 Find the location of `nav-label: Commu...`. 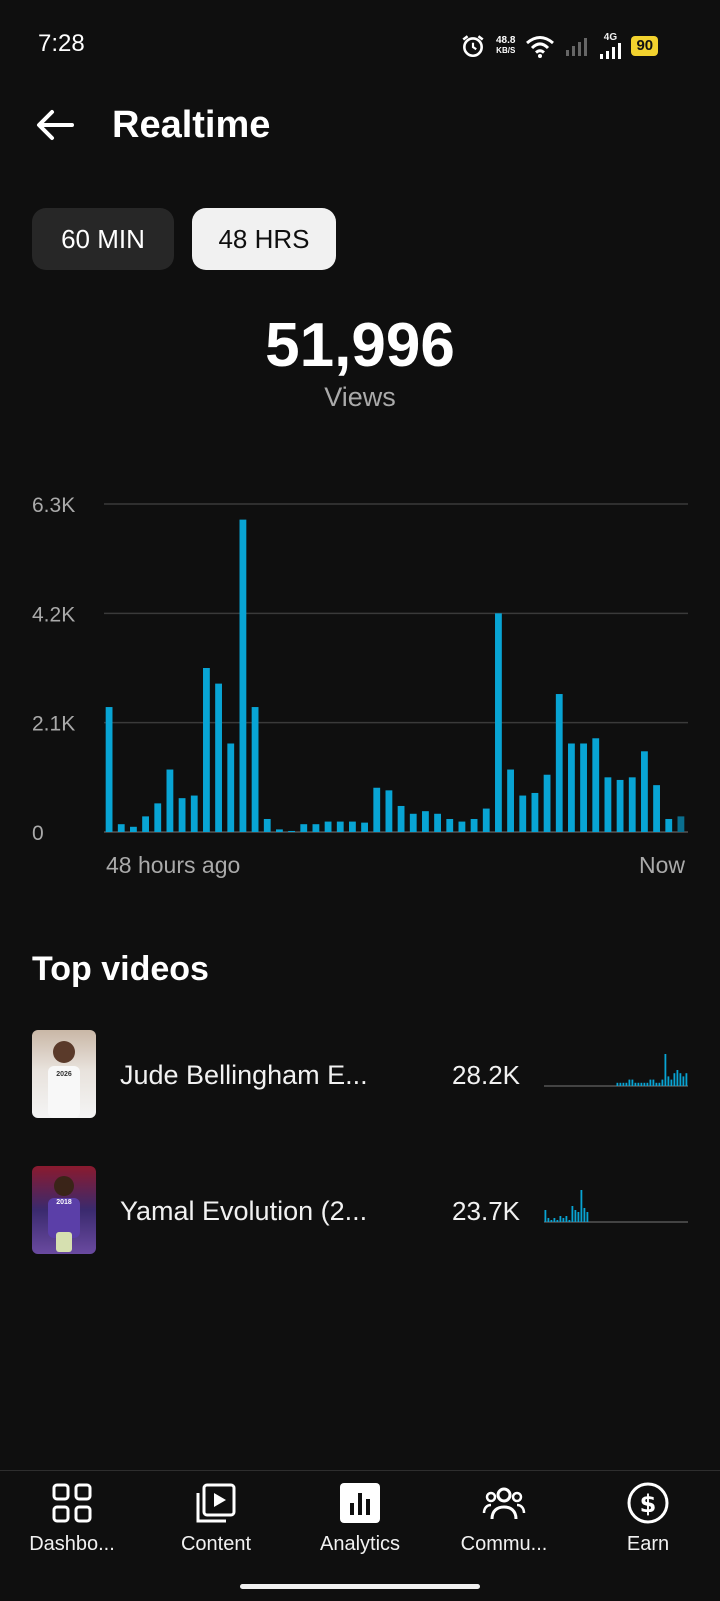

nav-label: Commu... is located at coordinates (504, 1544).